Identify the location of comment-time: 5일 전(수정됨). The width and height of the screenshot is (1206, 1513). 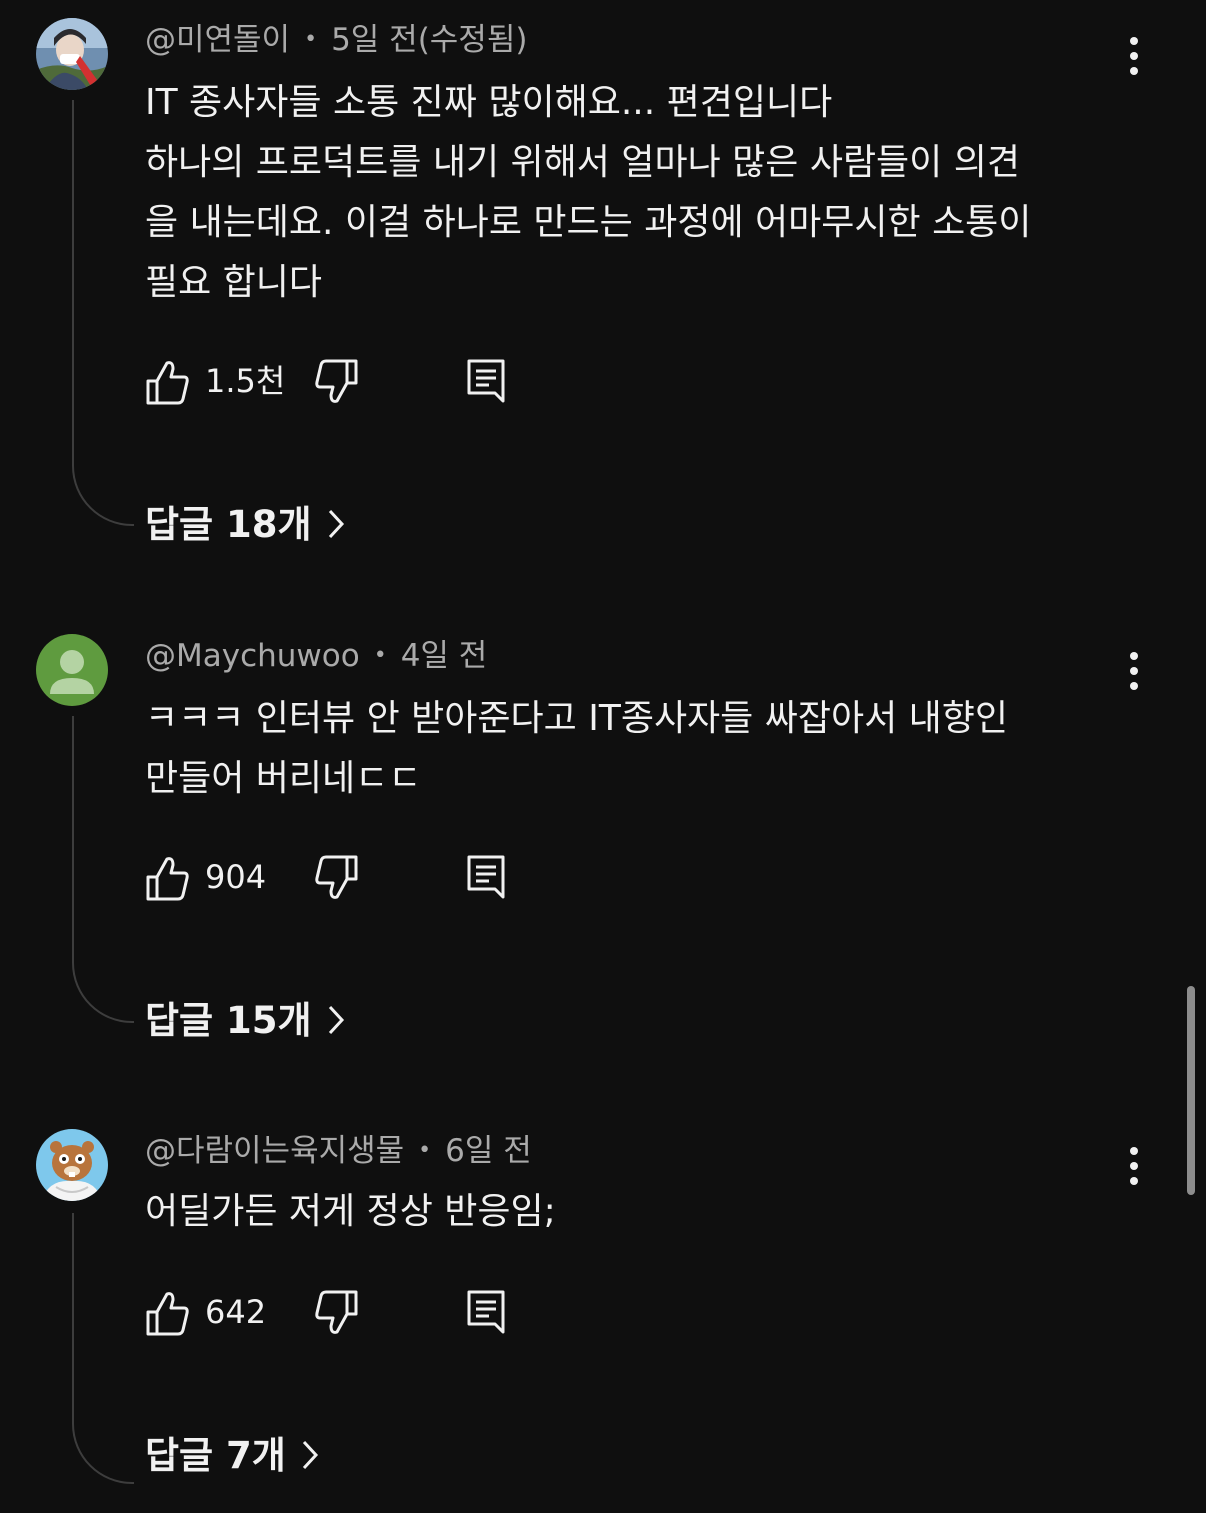
(429, 40).